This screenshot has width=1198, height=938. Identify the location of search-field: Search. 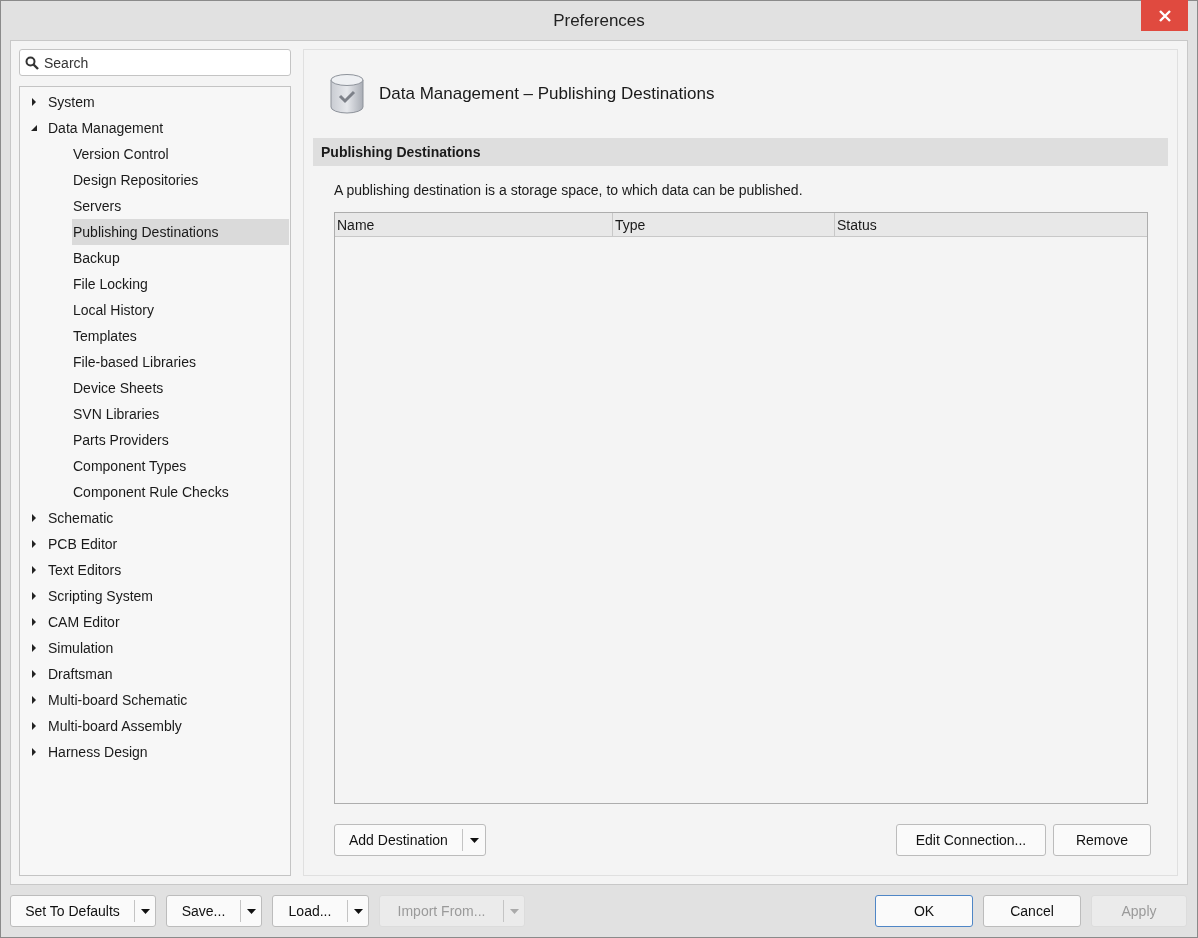
(155, 62).